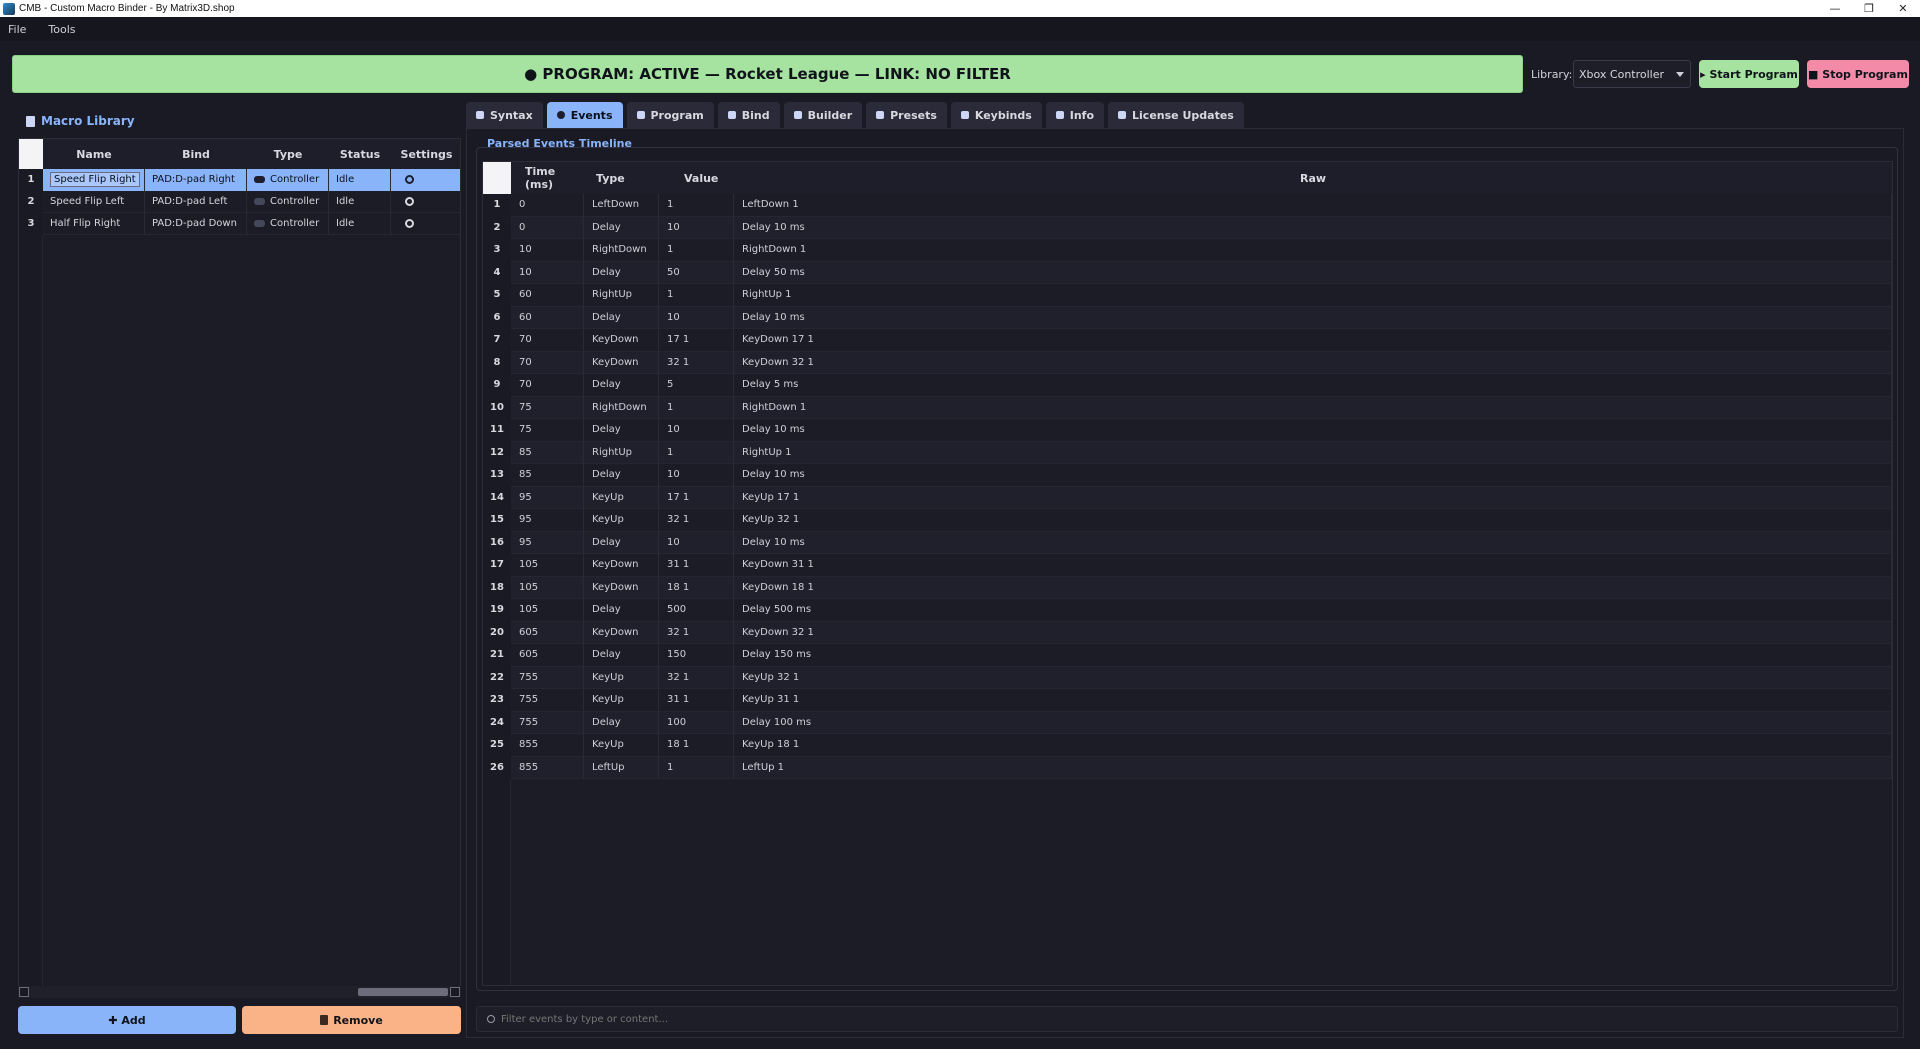 This screenshot has width=1920, height=1049. I want to click on library-dropdown: Xbox Controller, so click(1632, 74).